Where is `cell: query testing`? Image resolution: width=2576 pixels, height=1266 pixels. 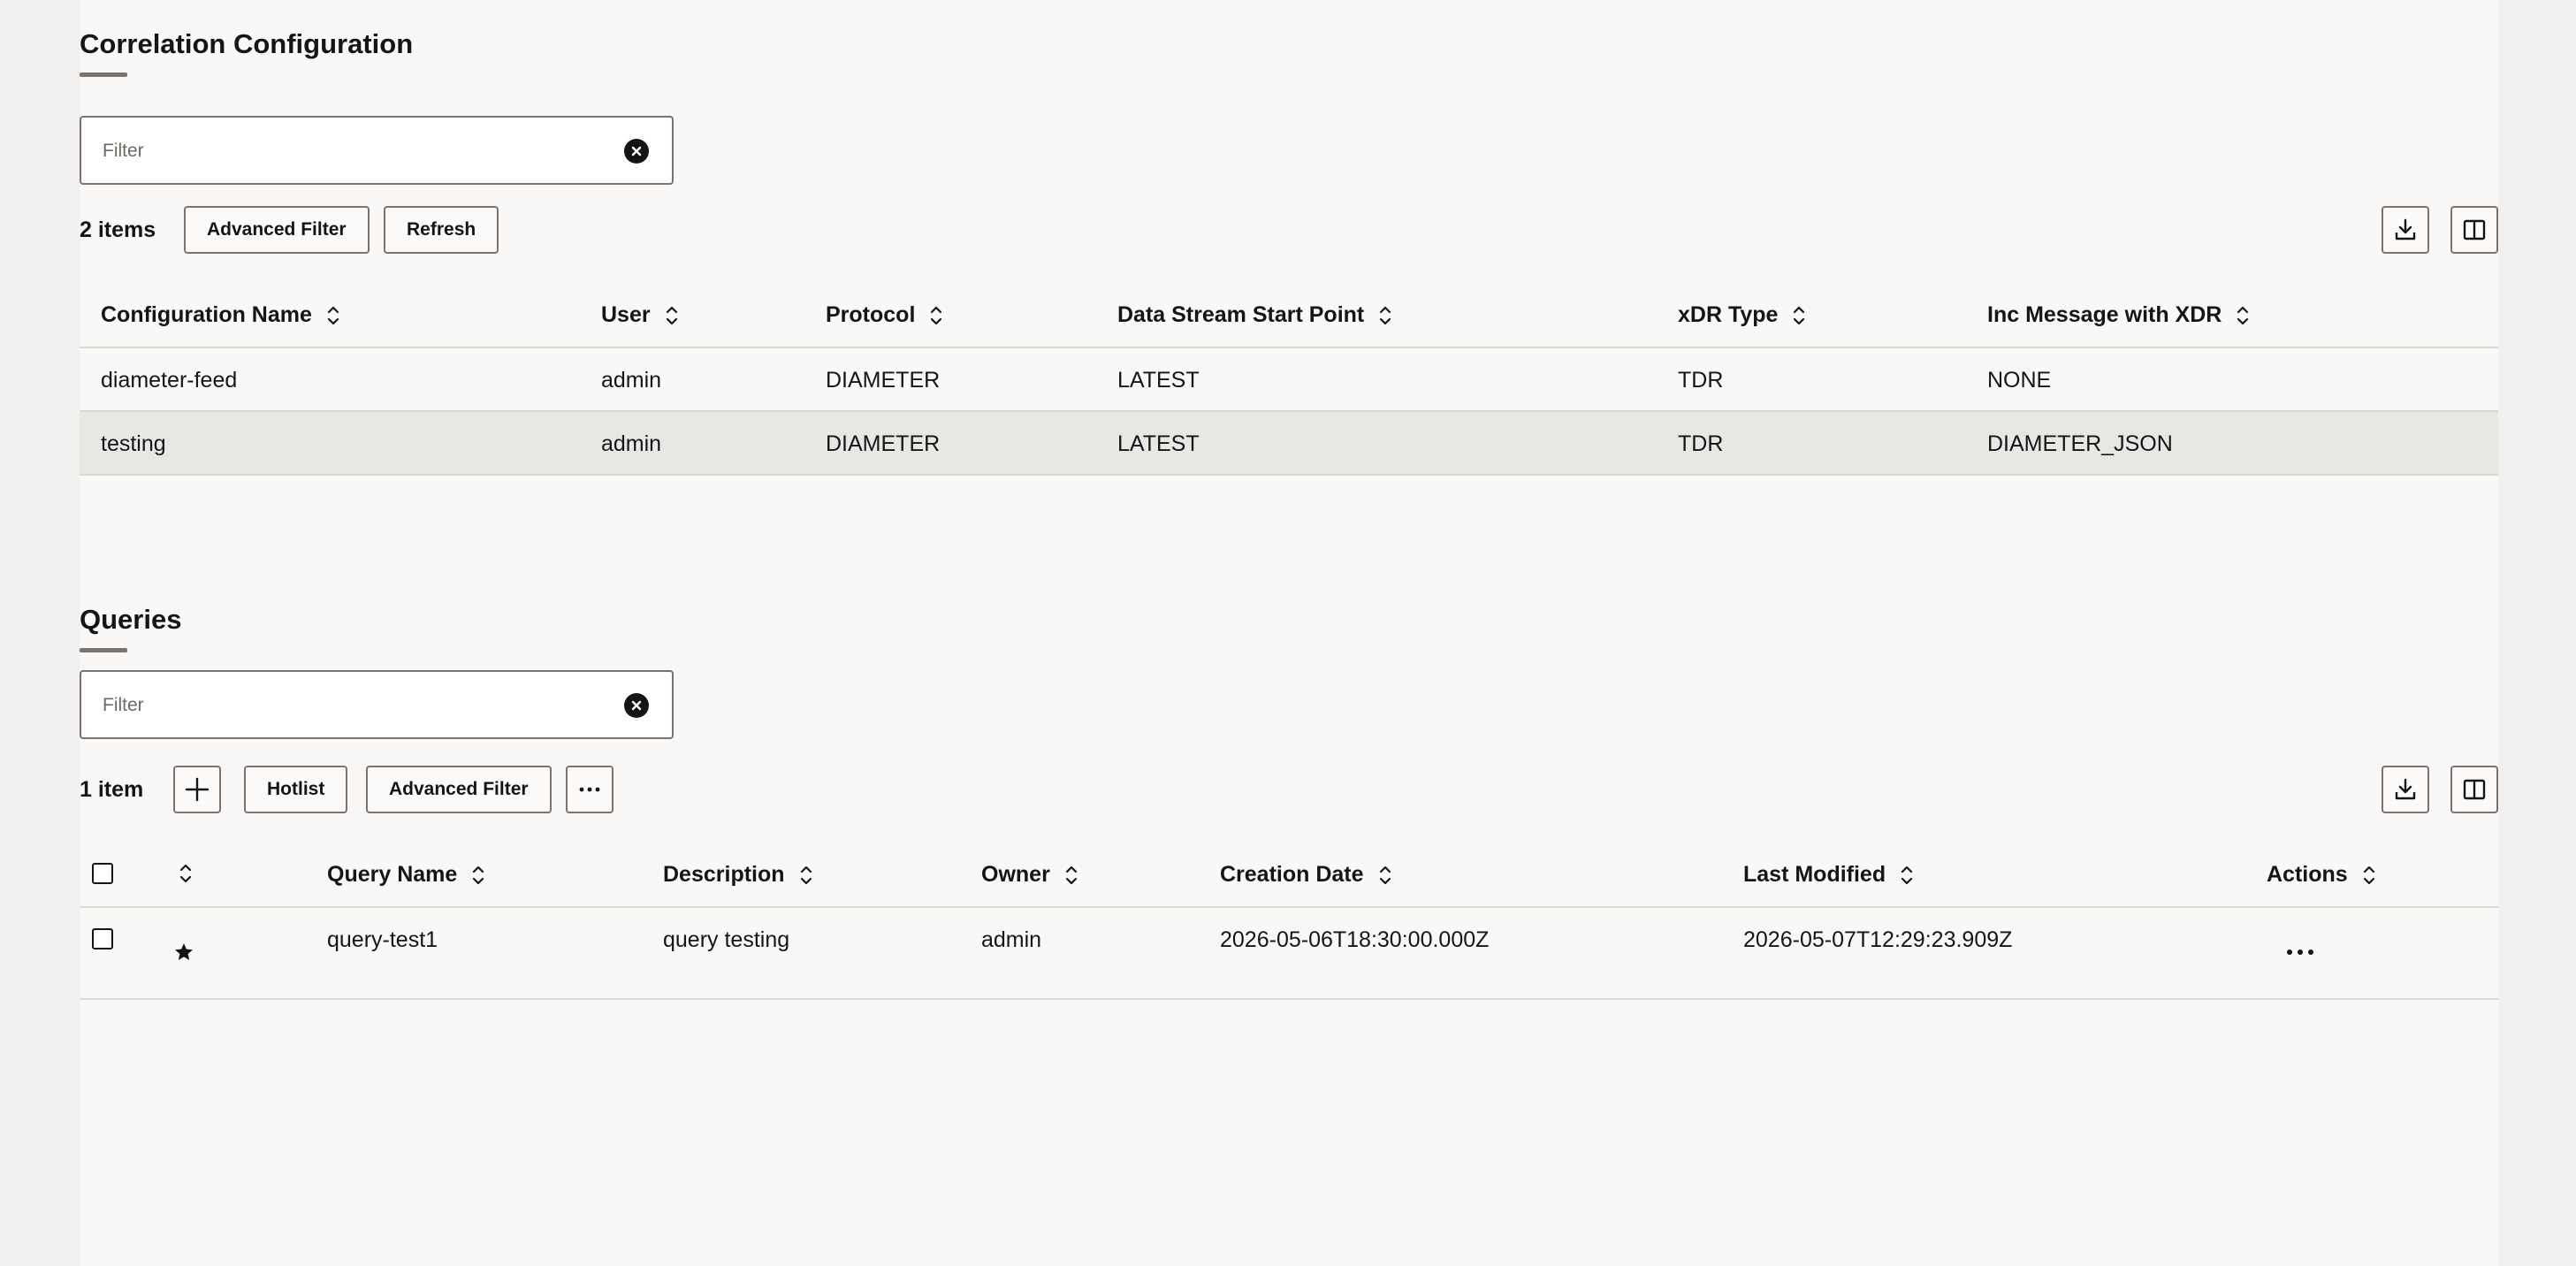 cell: query testing is located at coordinates (726, 939).